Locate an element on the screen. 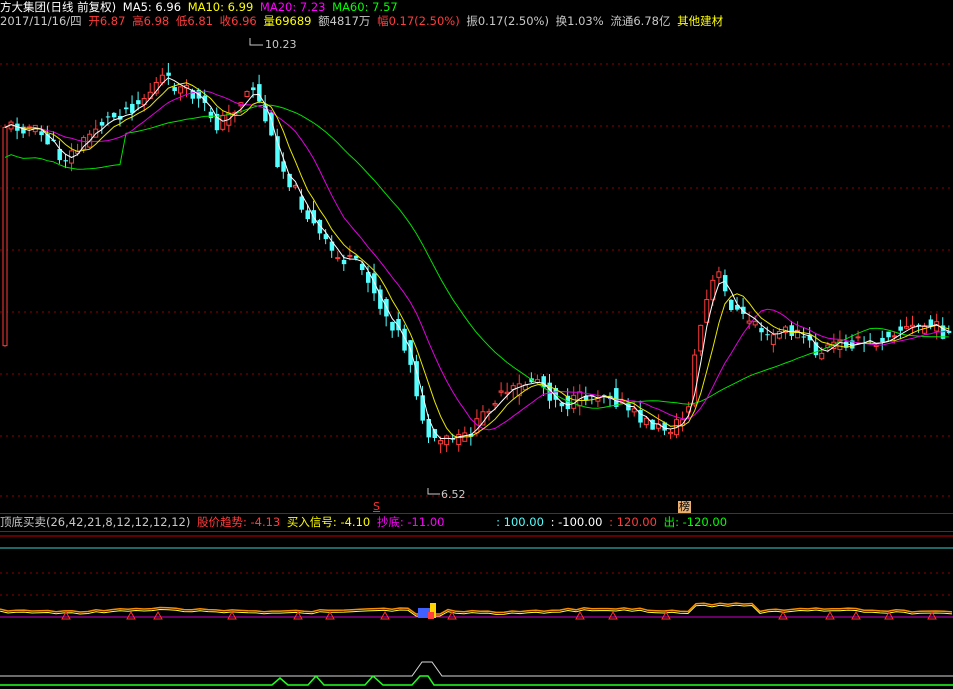 Image resolution: width=953 pixels, height=689 pixels. sector-name: 其他建材 is located at coordinates (700, 21).